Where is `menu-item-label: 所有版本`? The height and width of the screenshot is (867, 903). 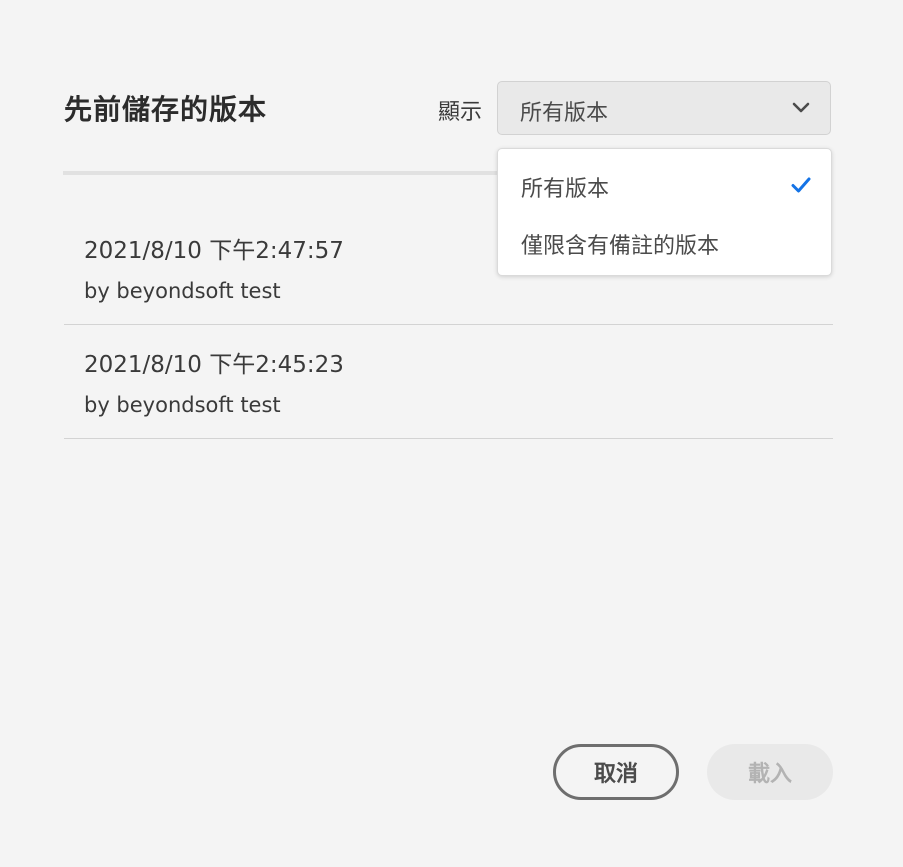 menu-item-label: 所有版本 is located at coordinates (565, 189).